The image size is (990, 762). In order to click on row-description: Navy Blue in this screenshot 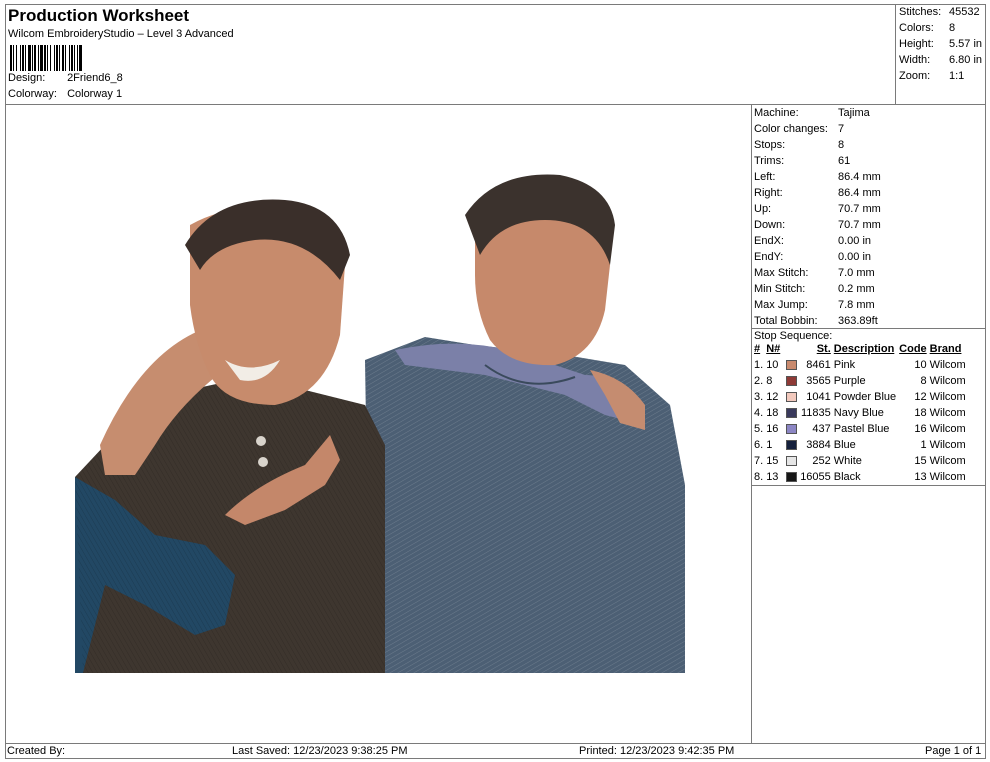, I will do `click(858, 413)`.